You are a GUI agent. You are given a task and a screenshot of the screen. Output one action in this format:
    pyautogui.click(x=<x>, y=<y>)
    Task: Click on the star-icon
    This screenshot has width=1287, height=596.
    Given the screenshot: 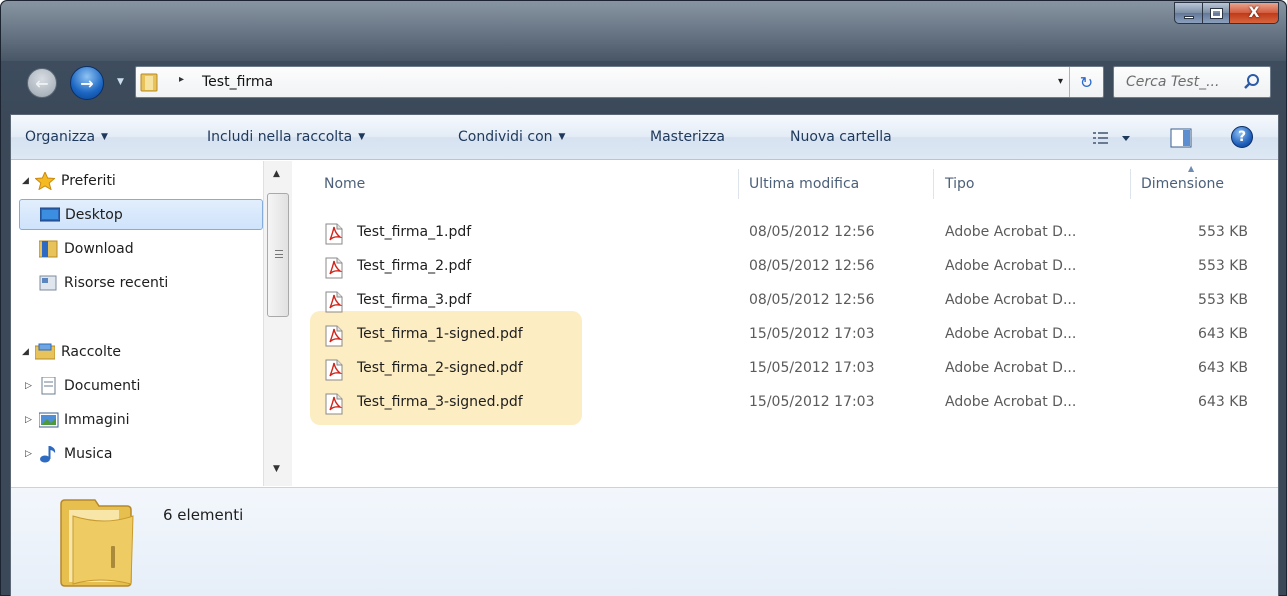 What is the action you would take?
    pyautogui.click(x=45, y=181)
    